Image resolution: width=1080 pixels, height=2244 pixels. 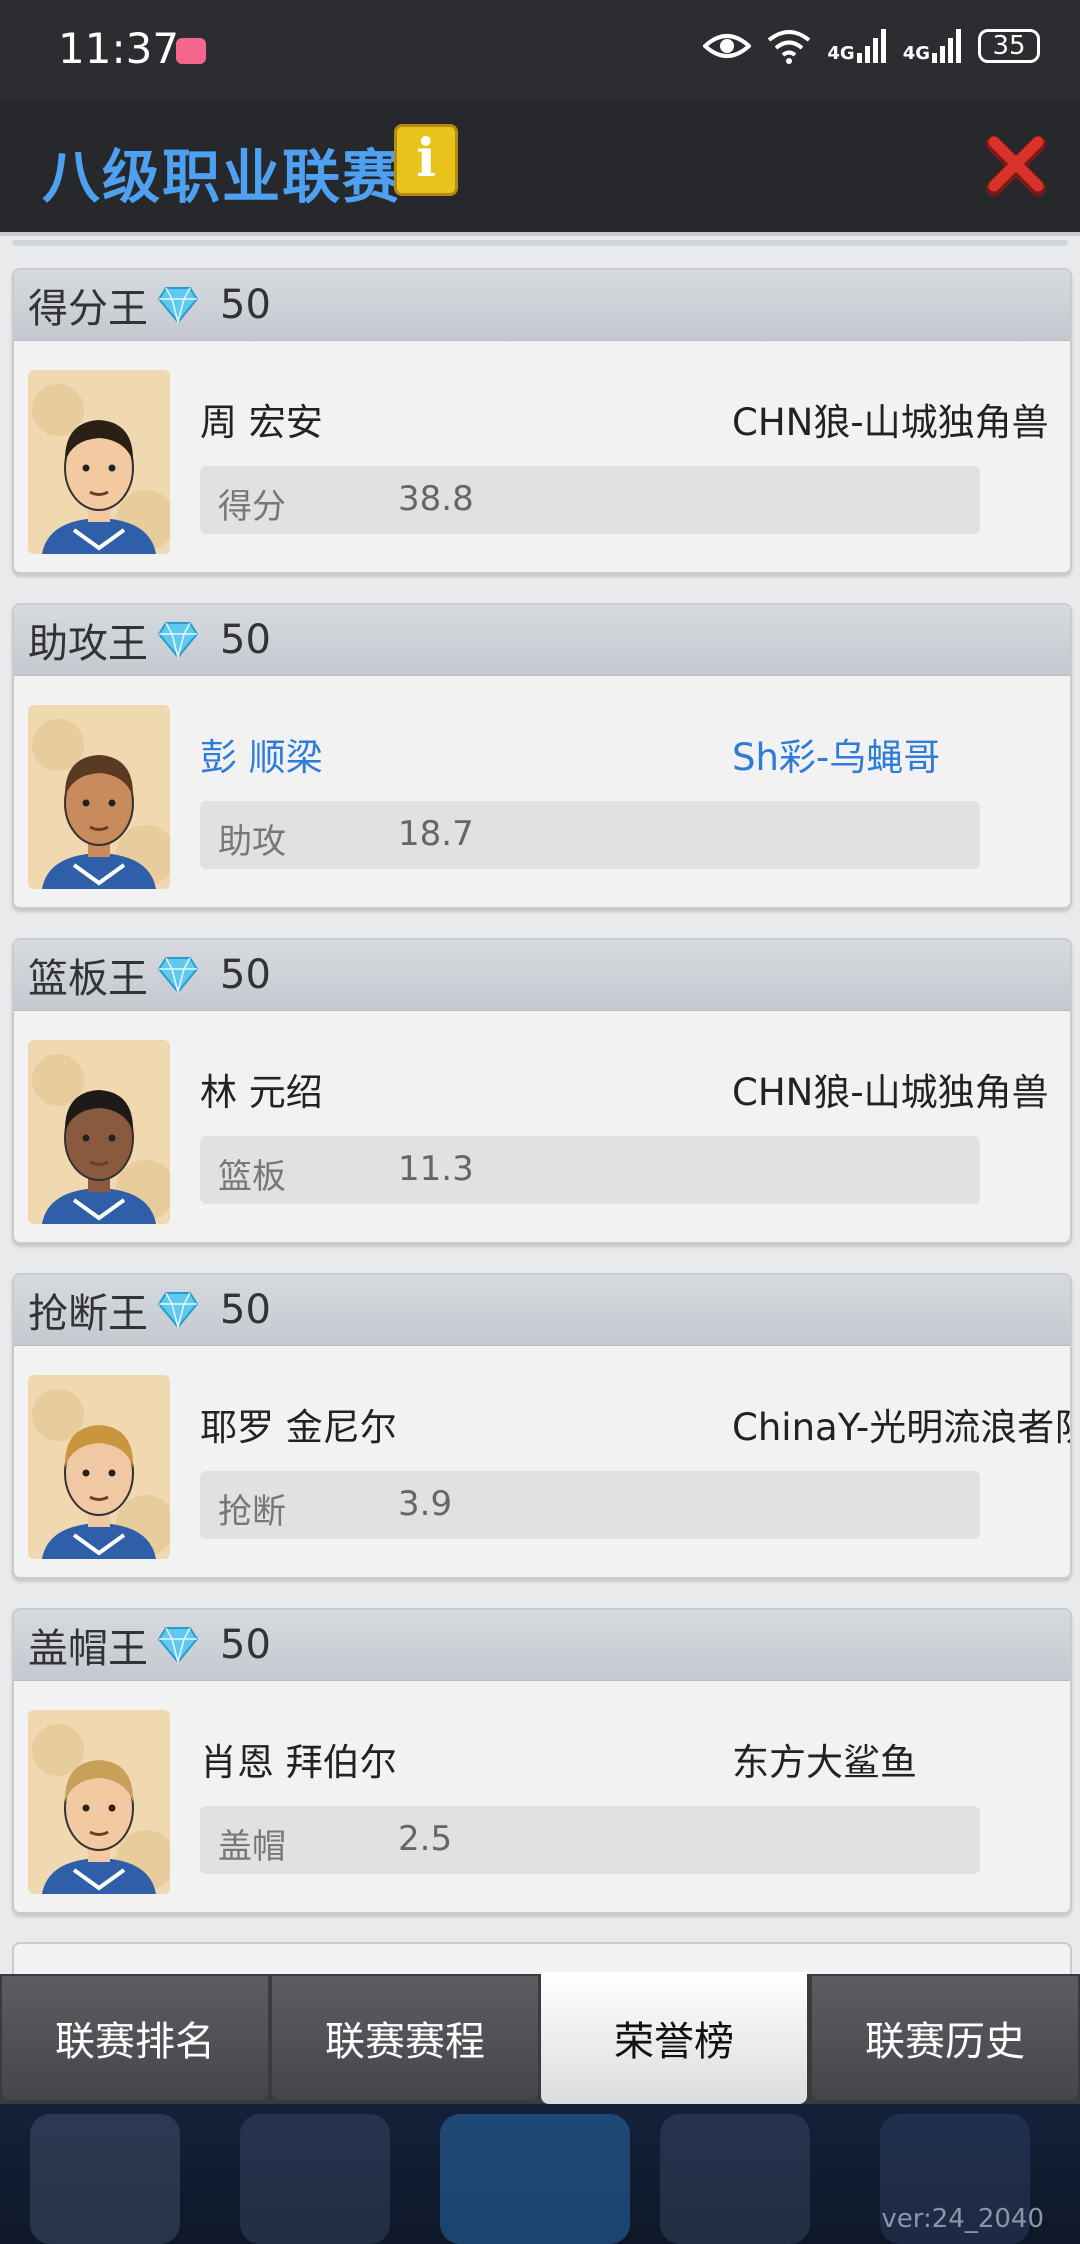 I want to click on player-name: 林 元绍, so click(x=261, y=1089).